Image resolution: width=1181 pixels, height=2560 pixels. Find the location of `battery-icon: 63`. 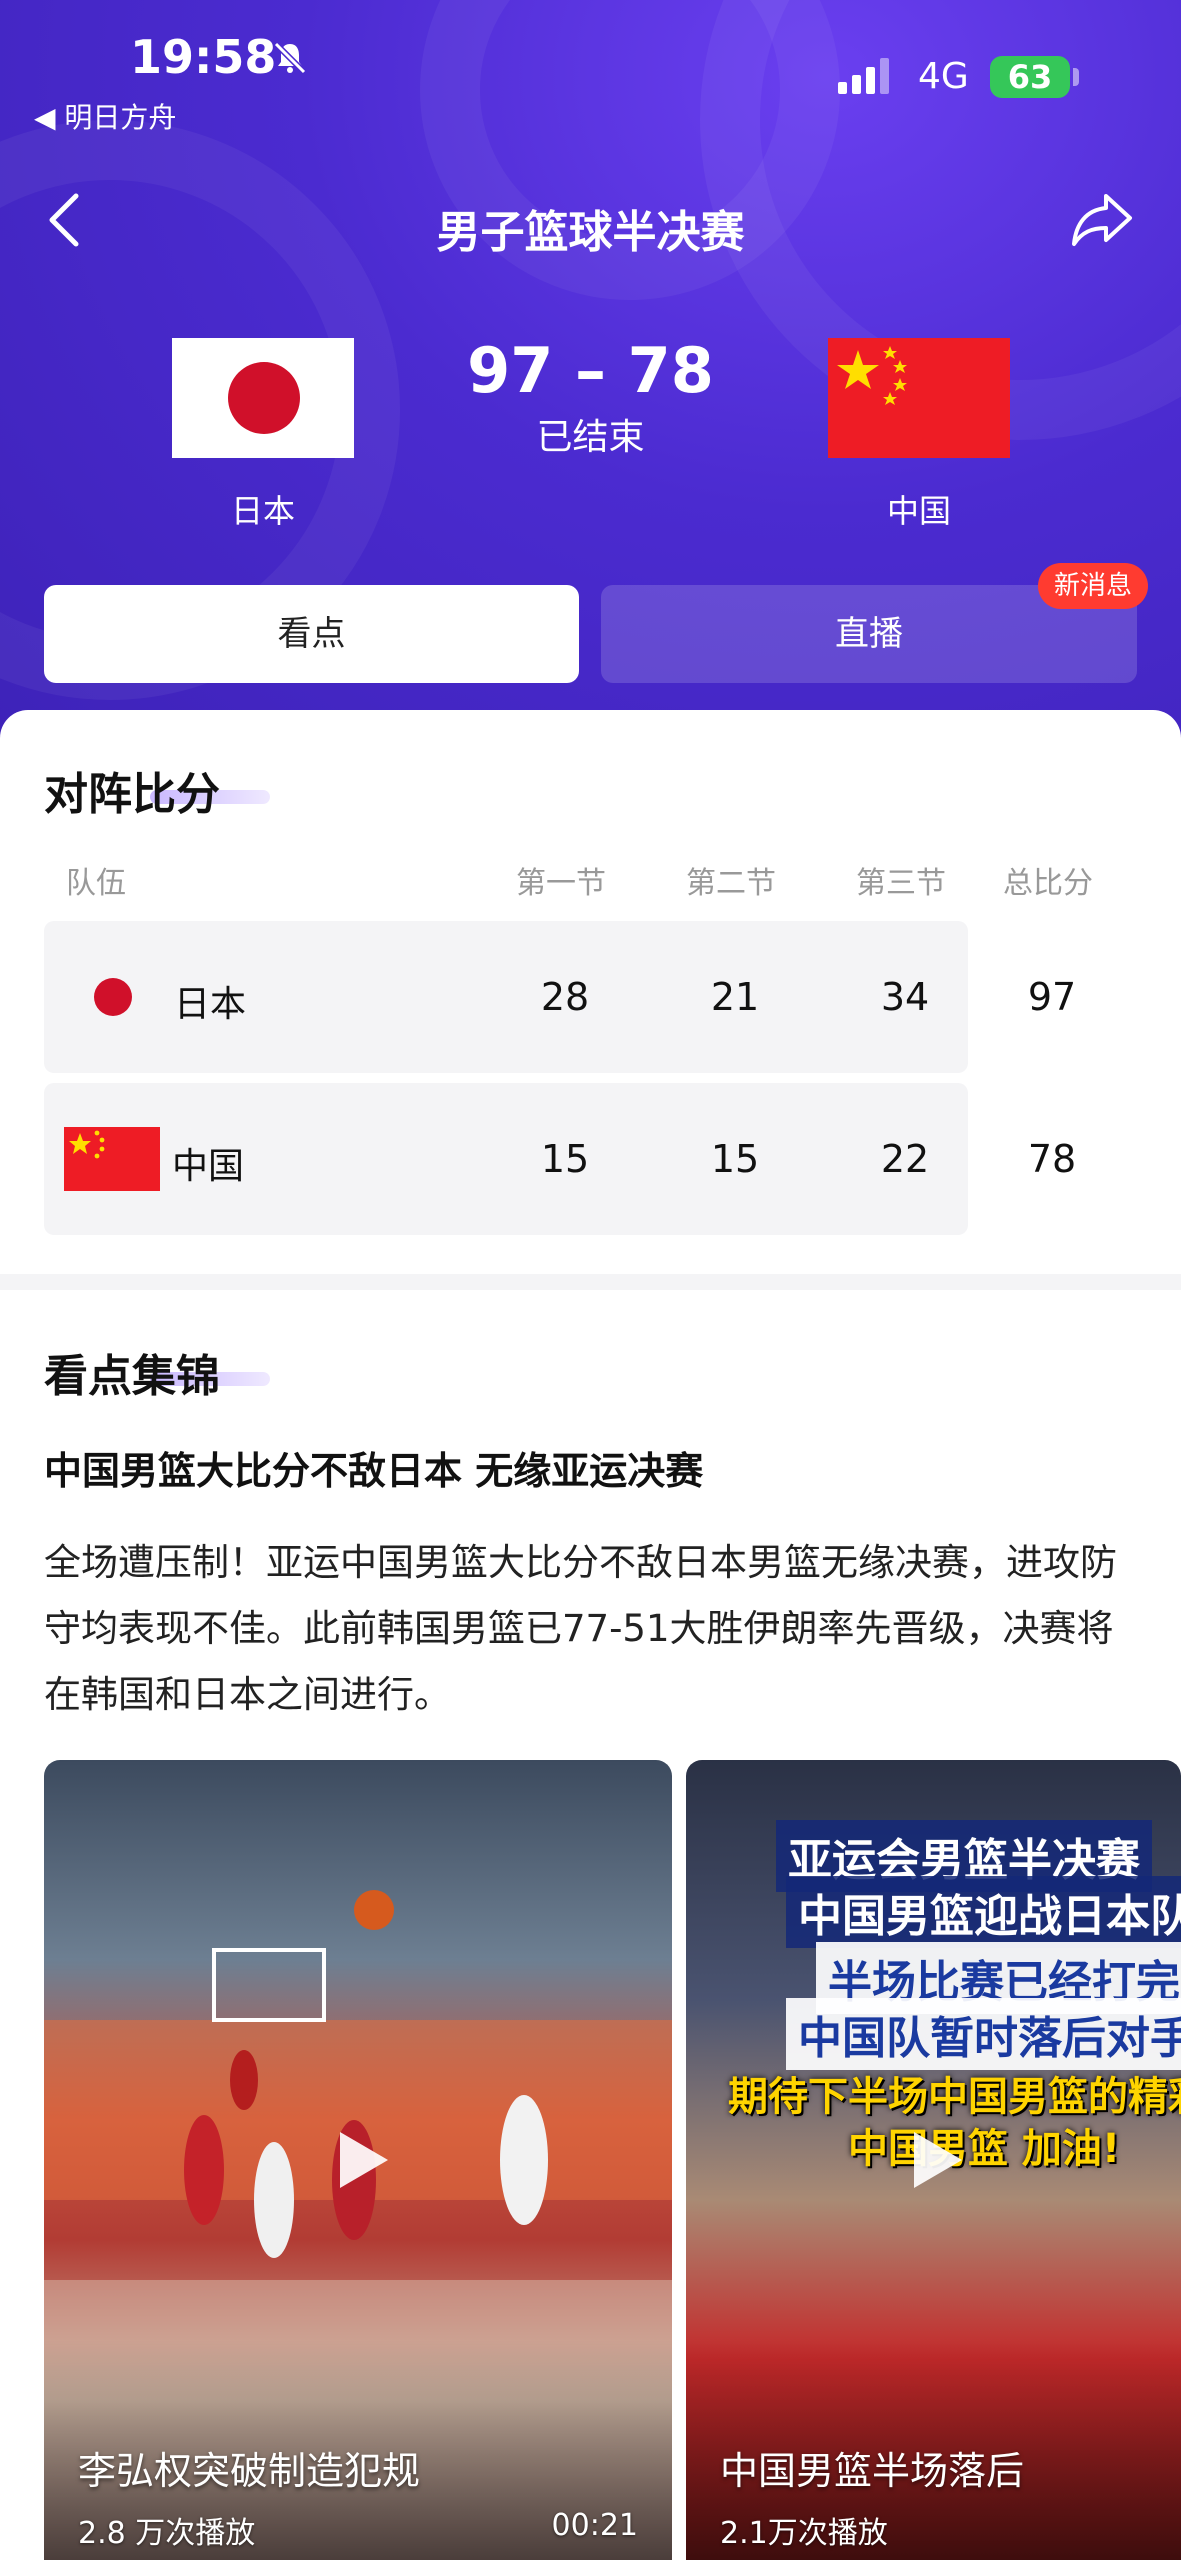

battery-icon: 63 is located at coordinates (1030, 77).